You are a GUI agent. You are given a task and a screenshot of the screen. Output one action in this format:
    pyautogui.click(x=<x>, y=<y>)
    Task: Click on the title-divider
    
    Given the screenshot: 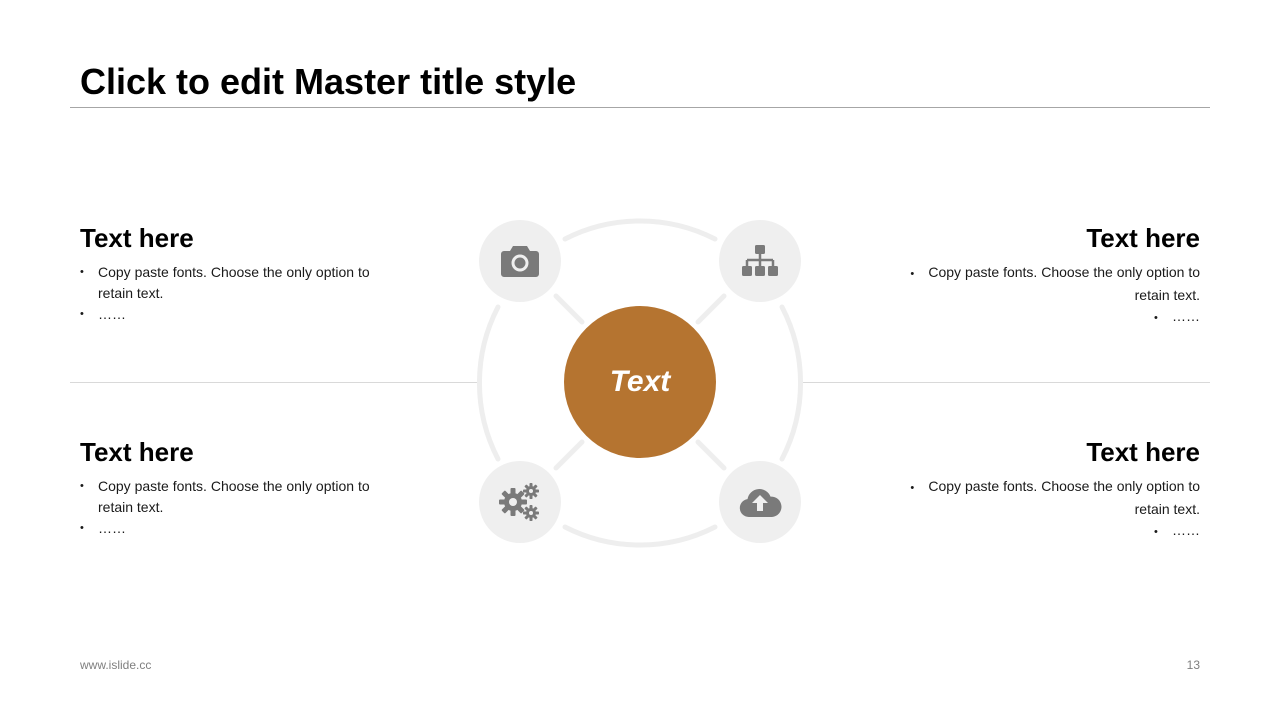 What is the action you would take?
    pyautogui.click(x=640, y=107)
    